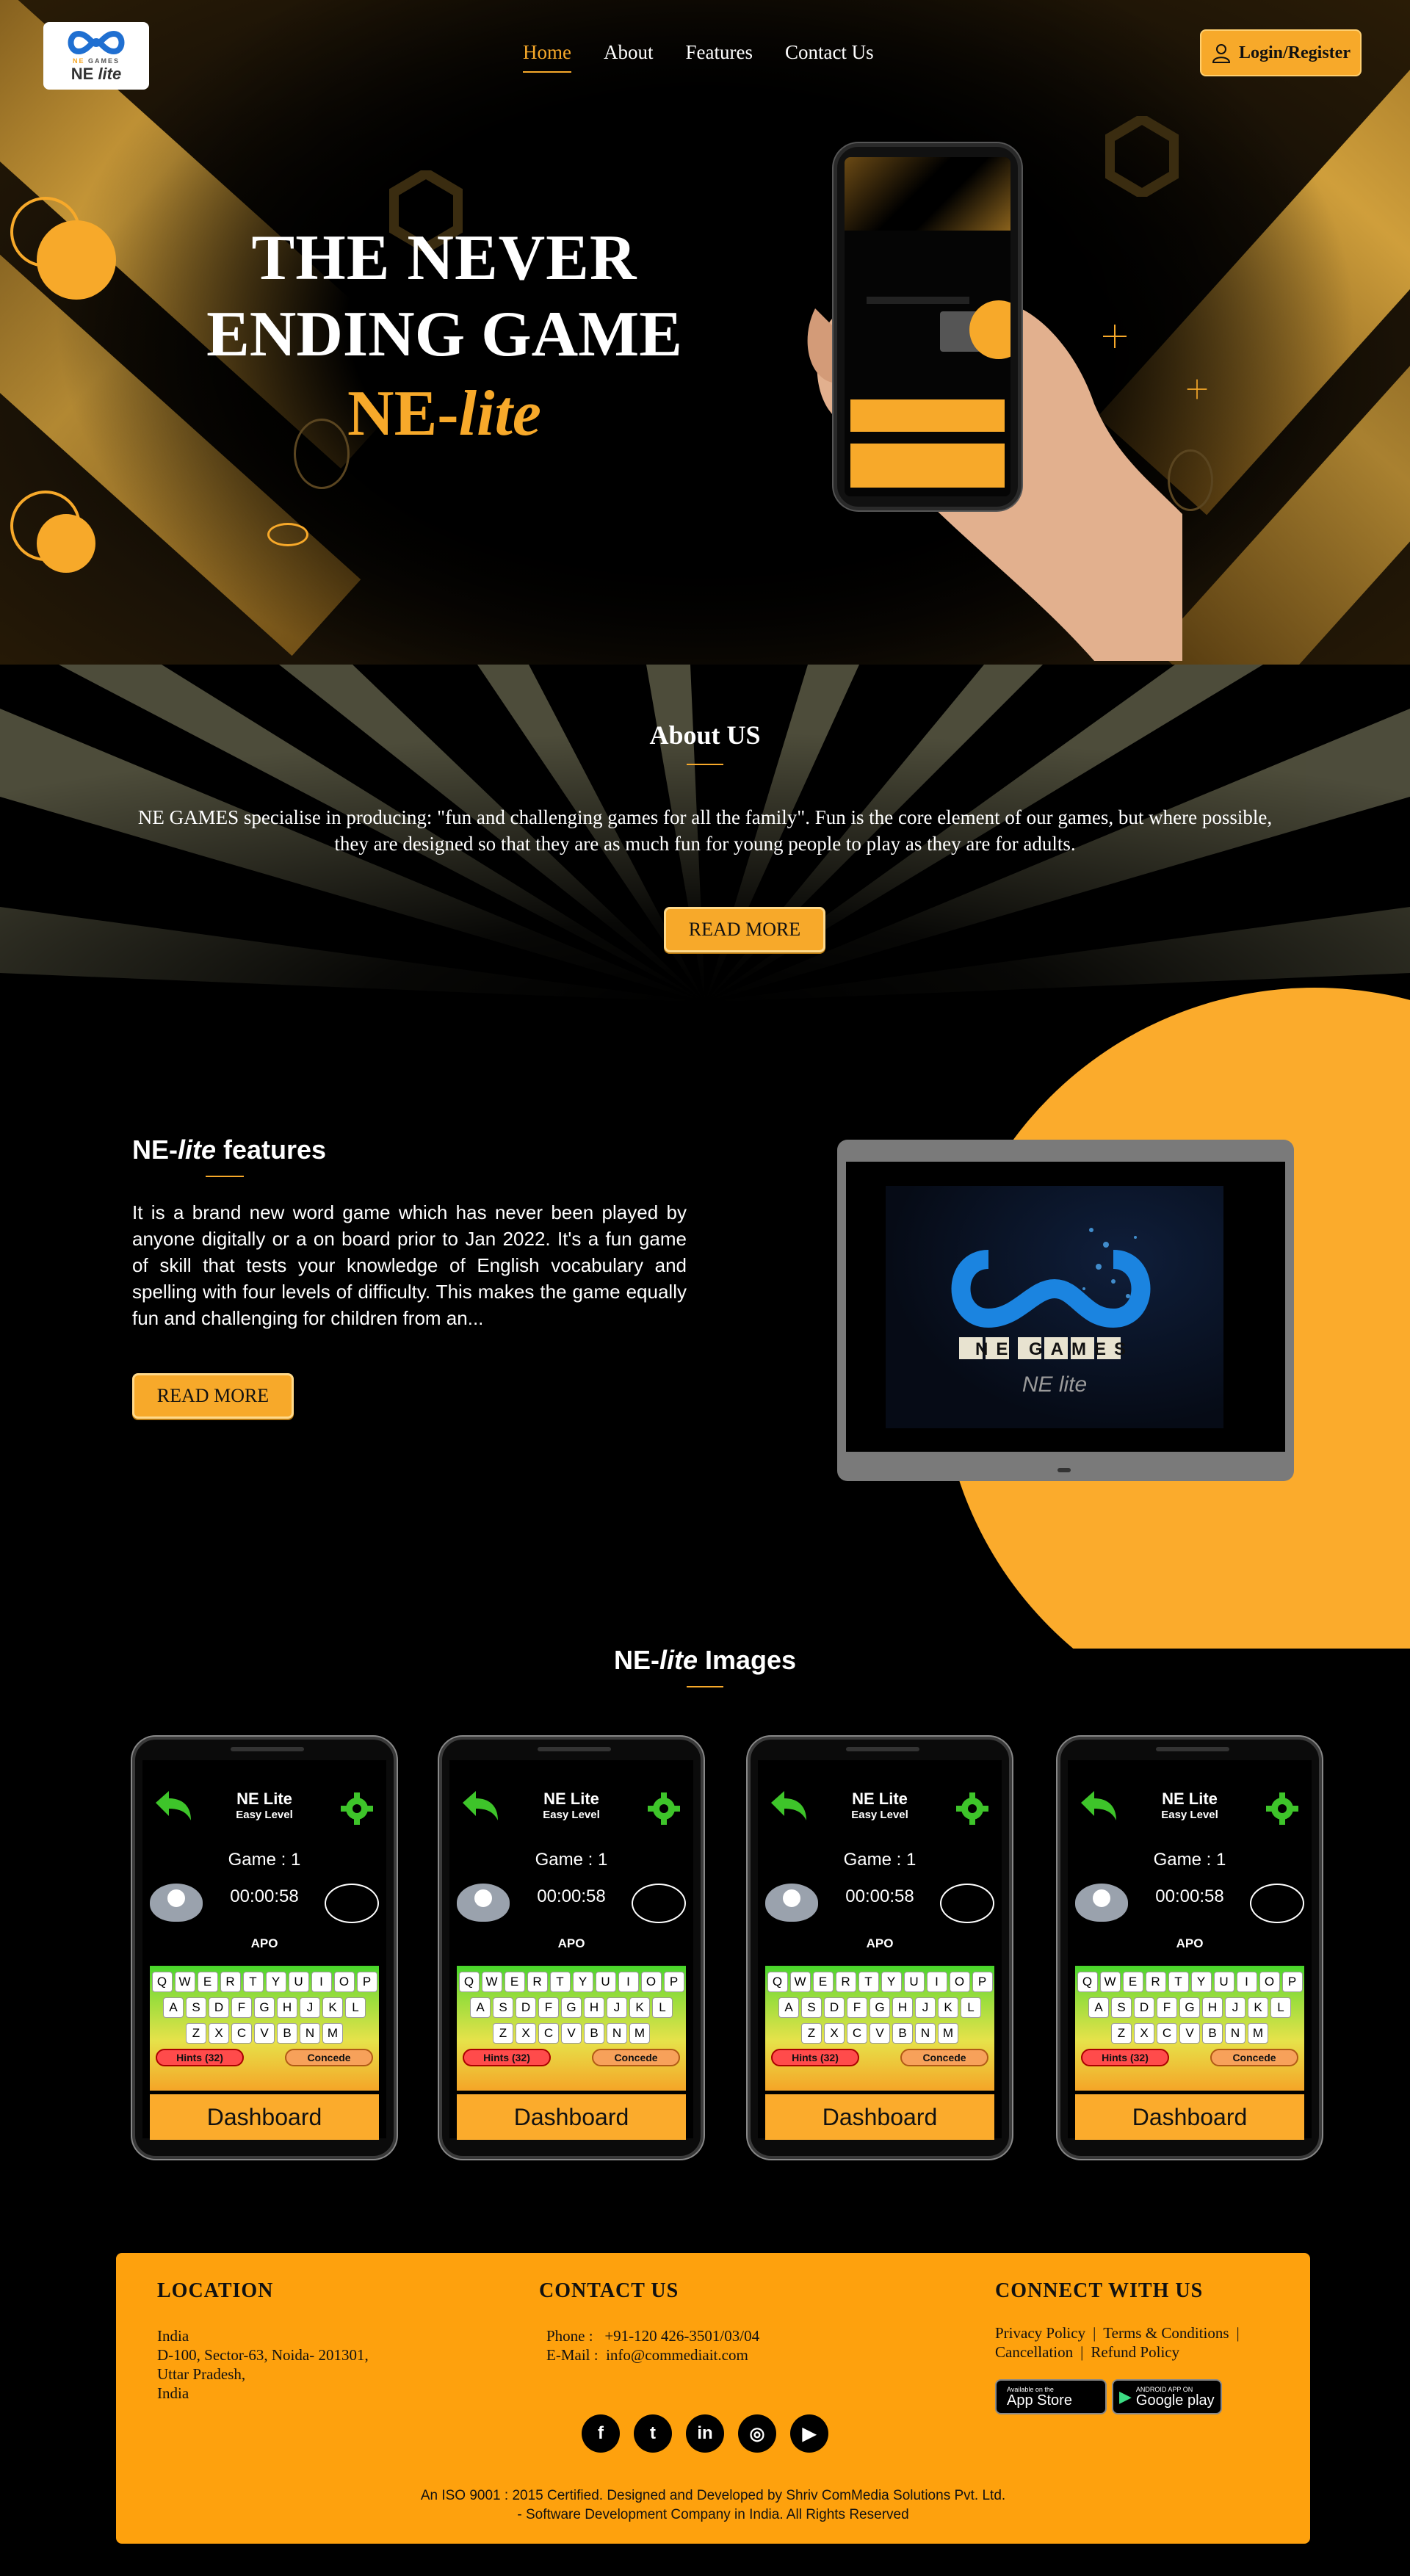  I want to click on site-logo: NE GAMES NE lite, so click(96, 56).